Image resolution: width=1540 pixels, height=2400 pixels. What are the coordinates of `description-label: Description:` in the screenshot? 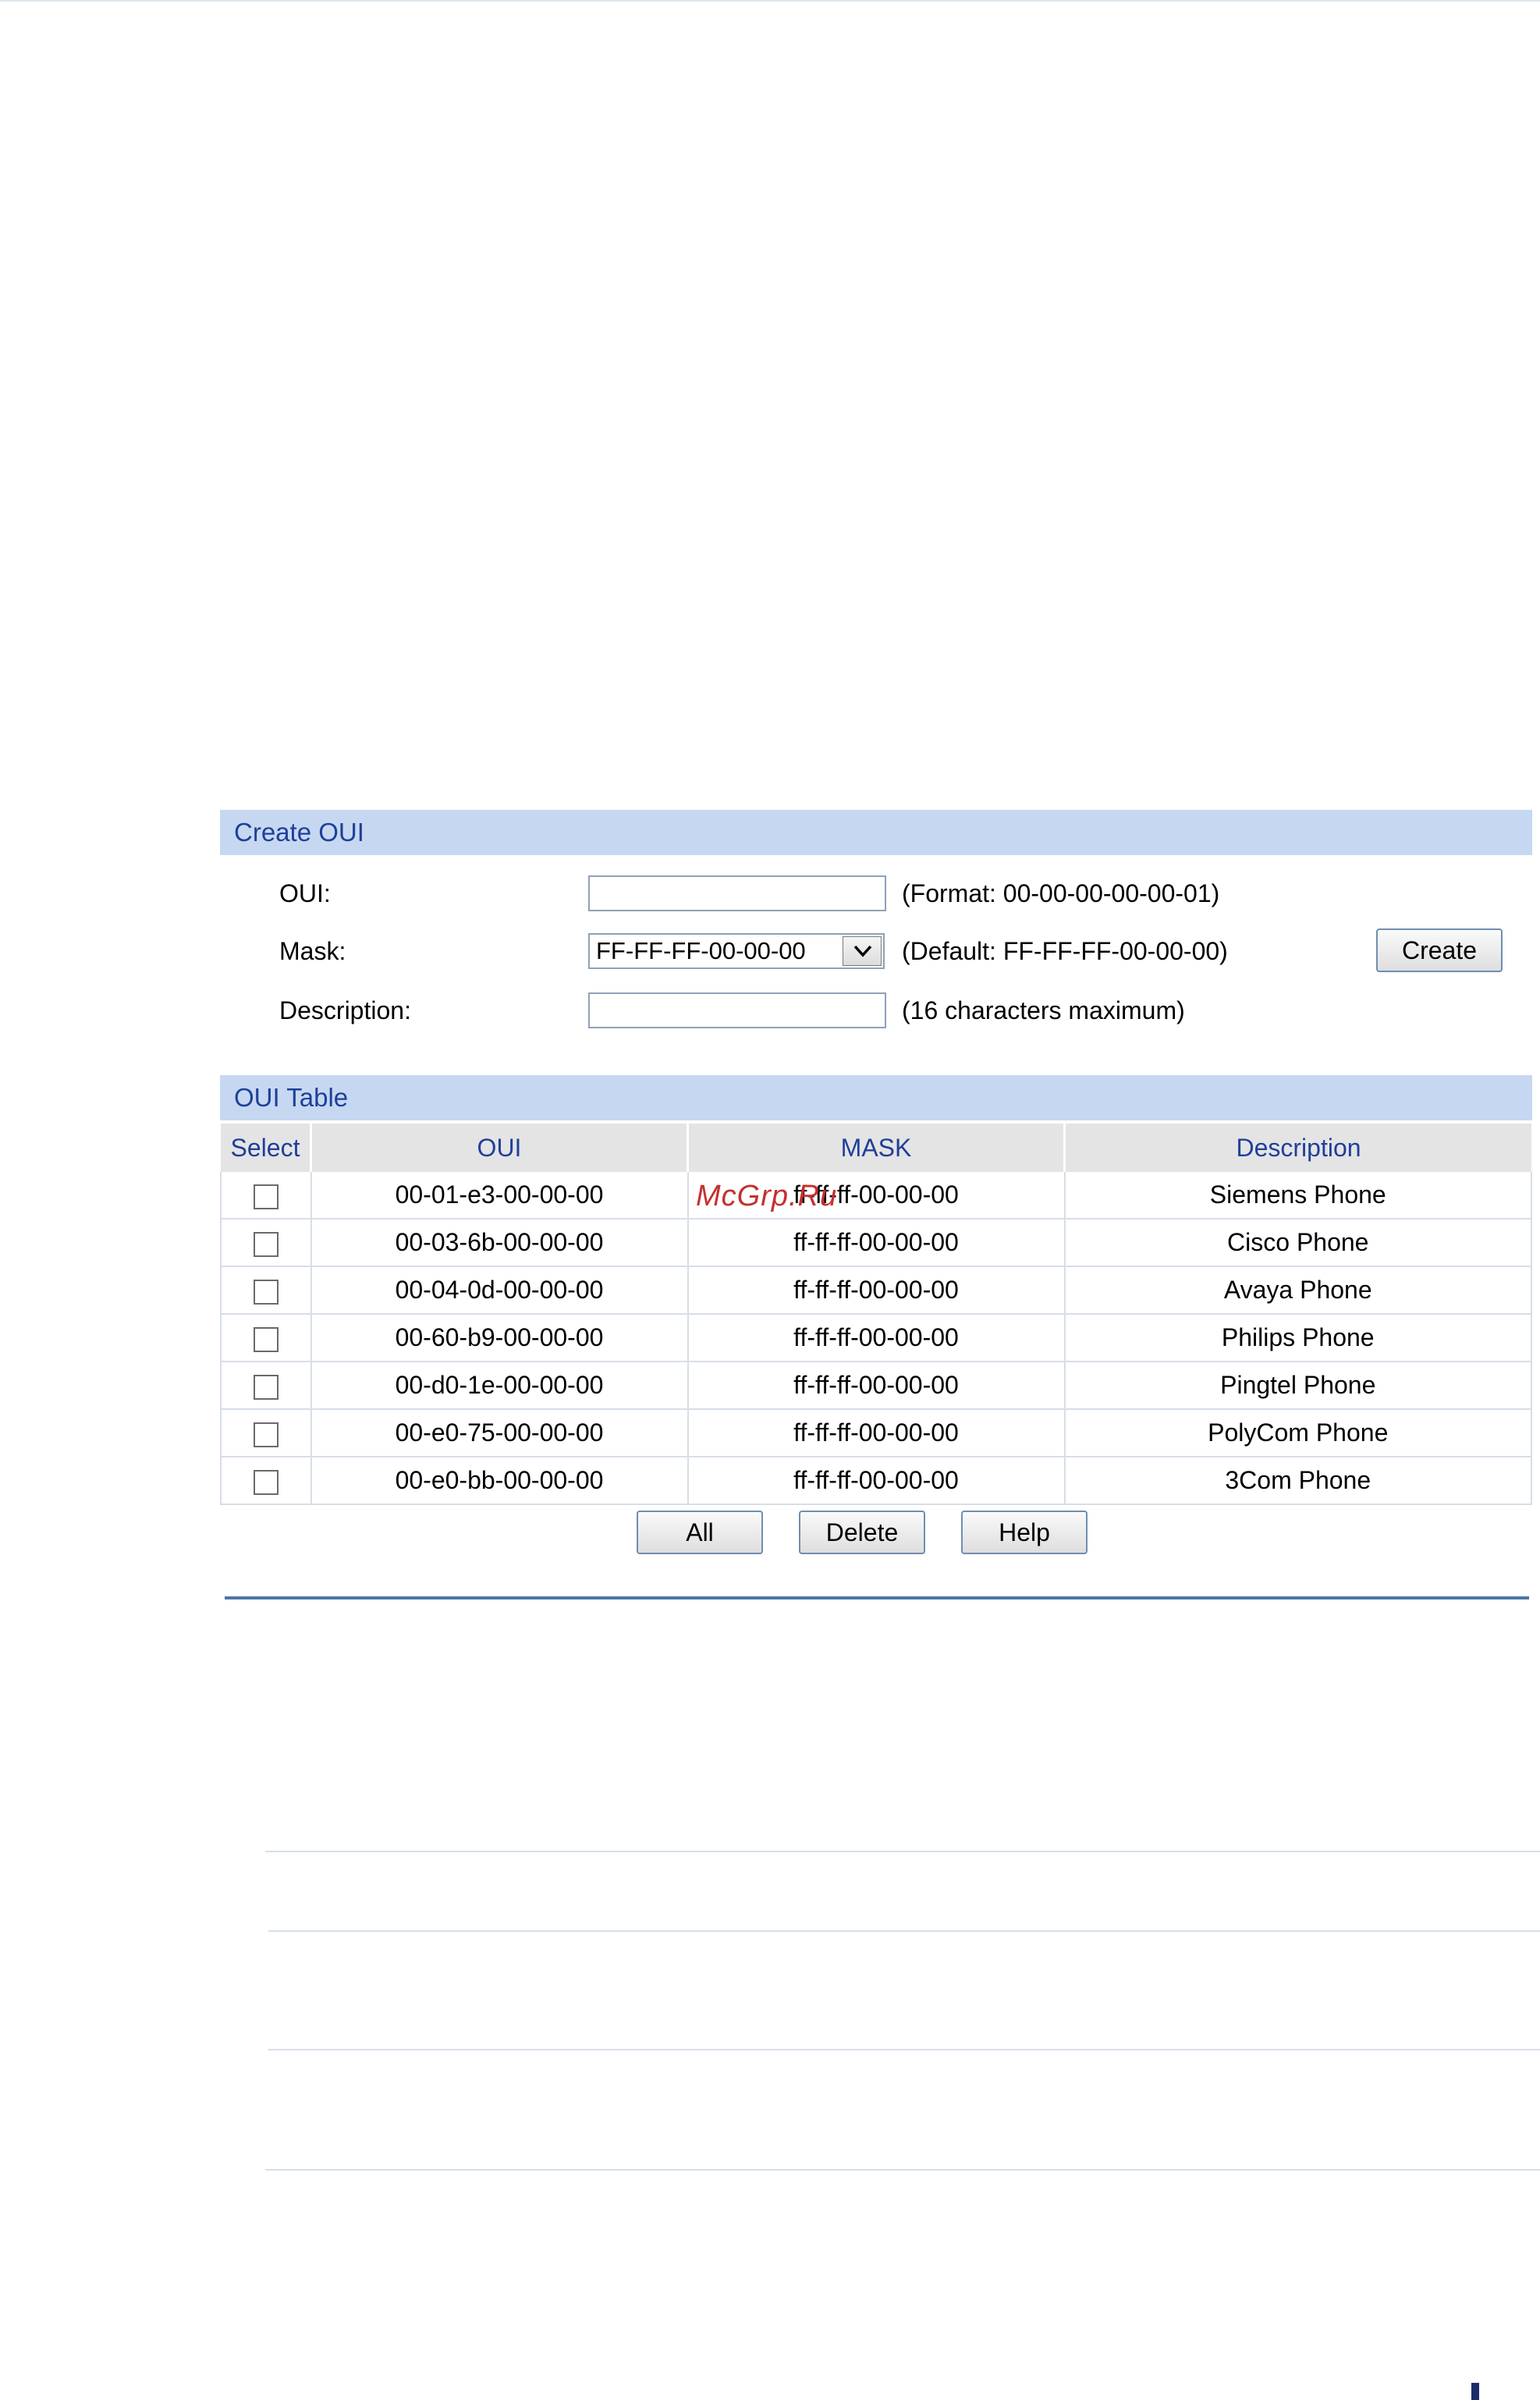 It's located at (345, 1010).